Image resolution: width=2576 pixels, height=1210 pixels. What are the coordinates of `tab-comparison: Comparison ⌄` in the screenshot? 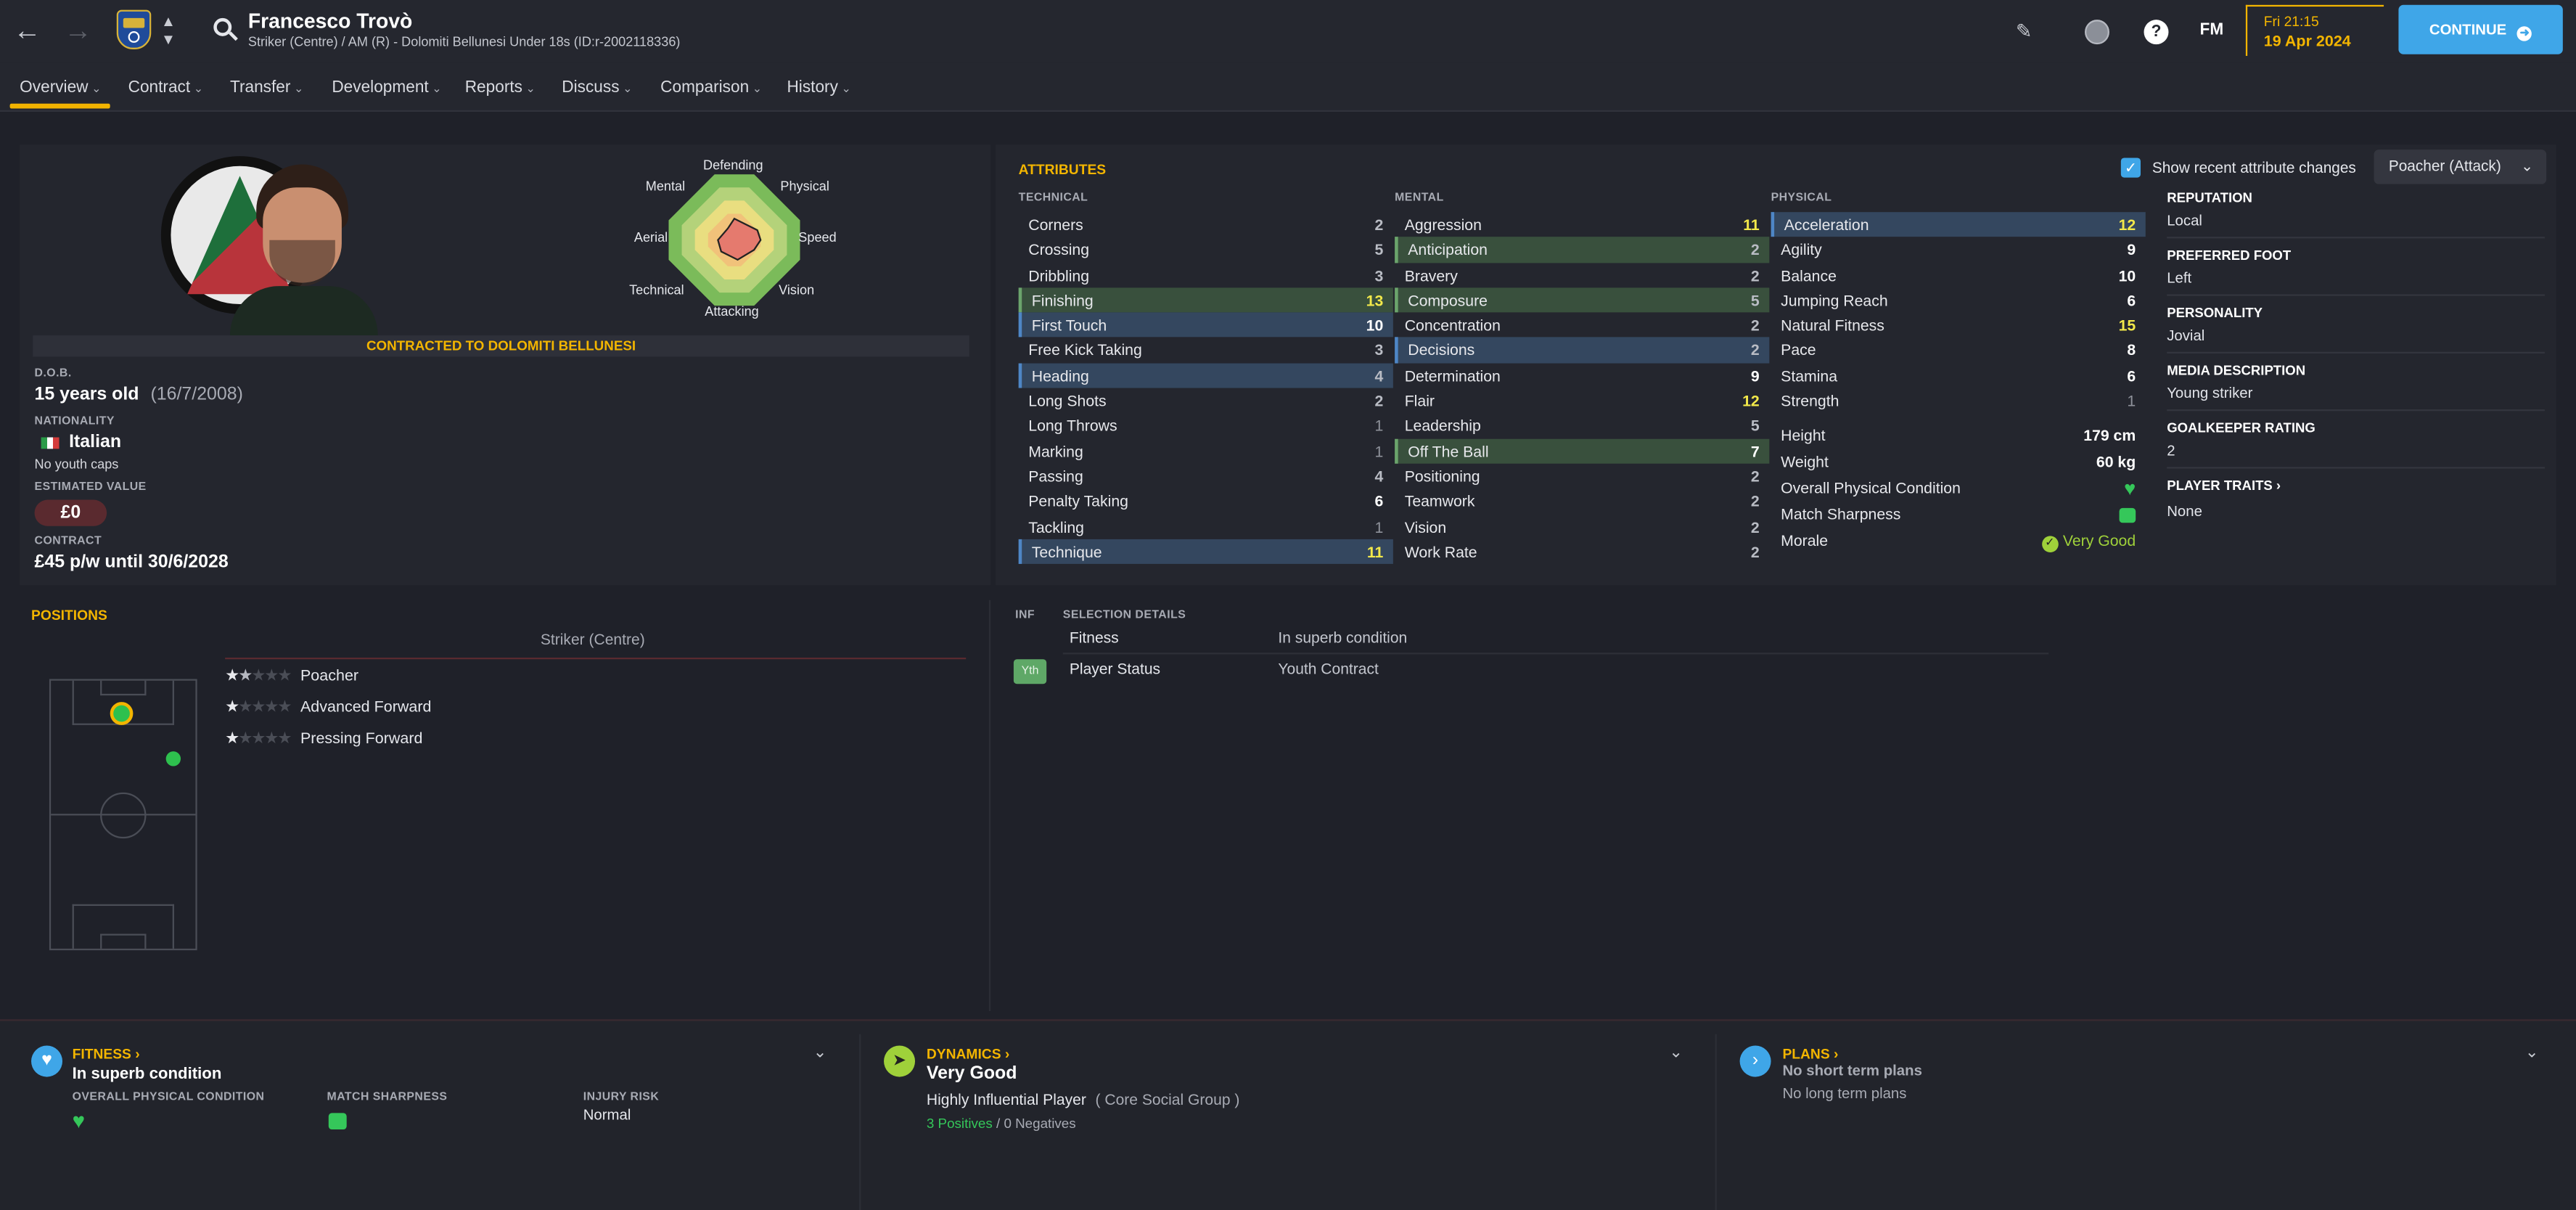 It's located at (711, 87).